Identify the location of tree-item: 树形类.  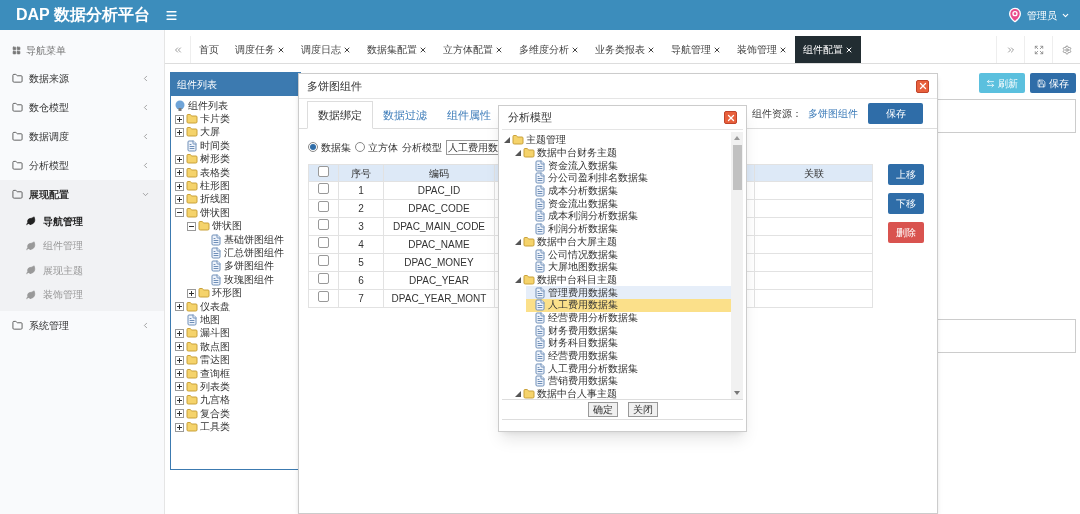
(215, 159).